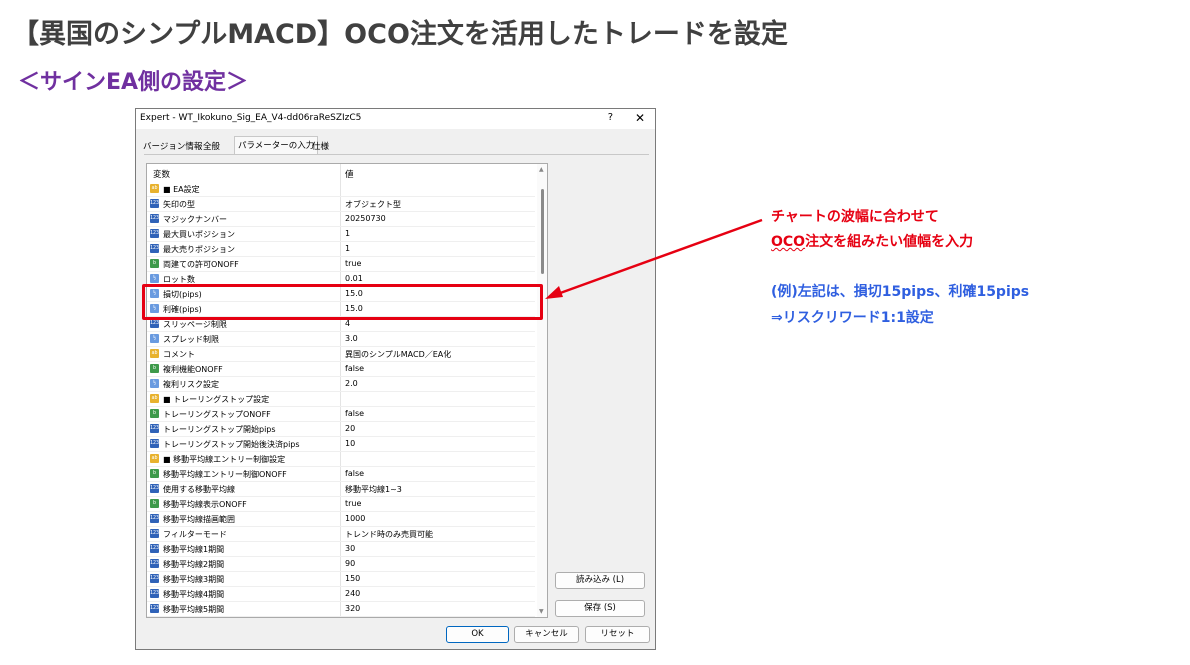  What do you see at coordinates (542, 231) in the screenshot?
I see `scrollbar-thumb` at bounding box center [542, 231].